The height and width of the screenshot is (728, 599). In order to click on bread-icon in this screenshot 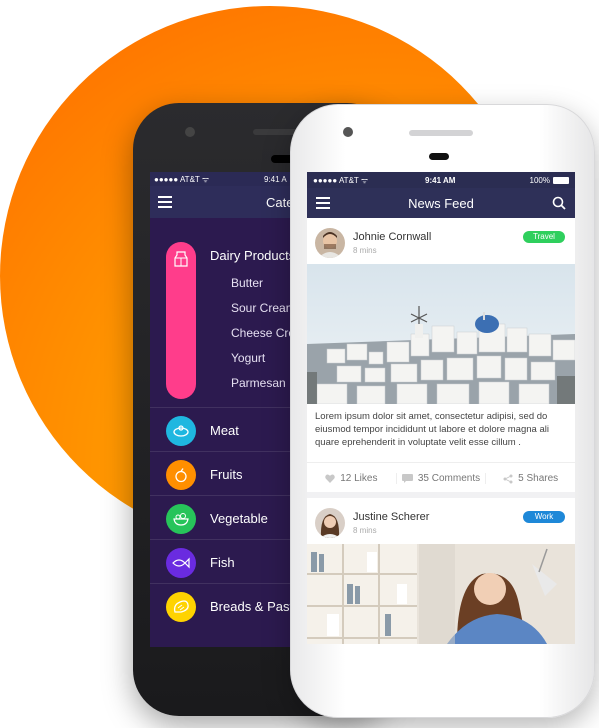, I will do `click(181, 607)`.